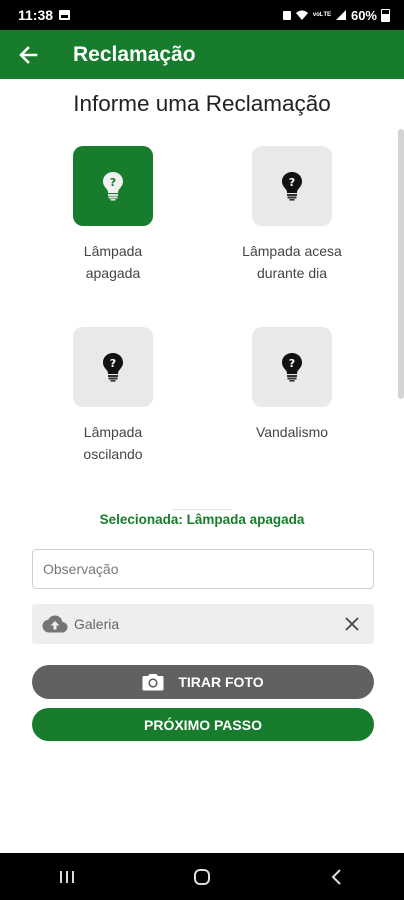 The height and width of the screenshot is (900, 404). Describe the element at coordinates (202, 509) in the screenshot. I see `divider` at that location.